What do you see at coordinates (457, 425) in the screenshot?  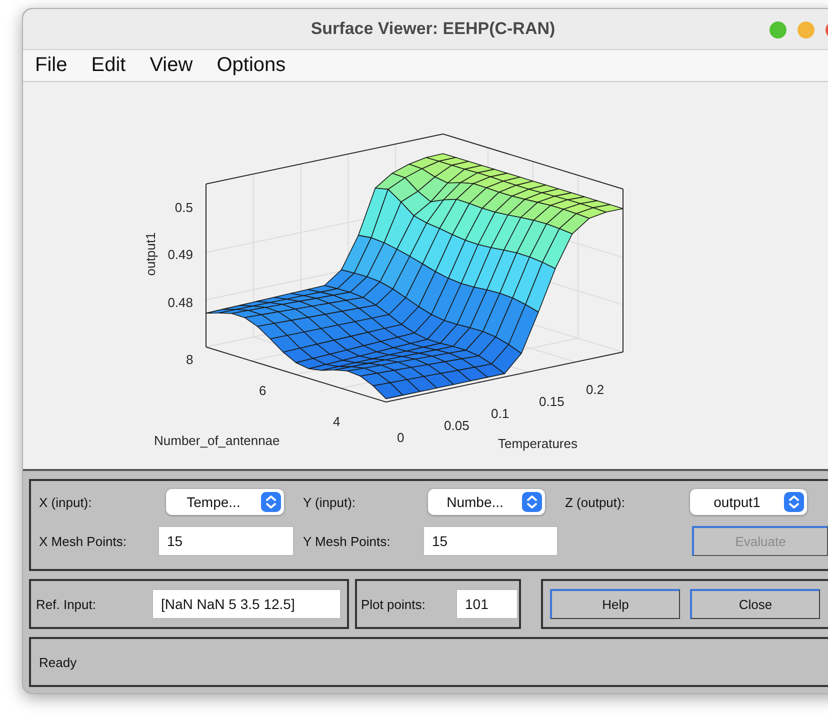 I see `tick-label: 0.05` at bounding box center [457, 425].